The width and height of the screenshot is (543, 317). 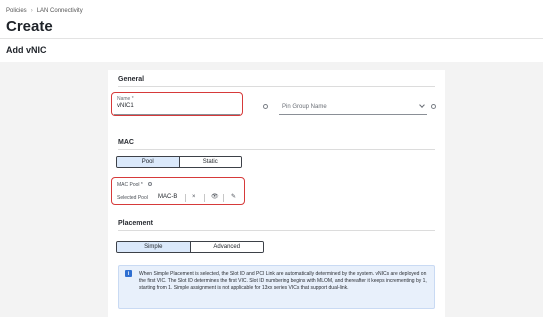 What do you see at coordinates (353, 104) in the screenshot?
I see `pin-group-select: Pin Group Name` at bounding box center [353, 104].